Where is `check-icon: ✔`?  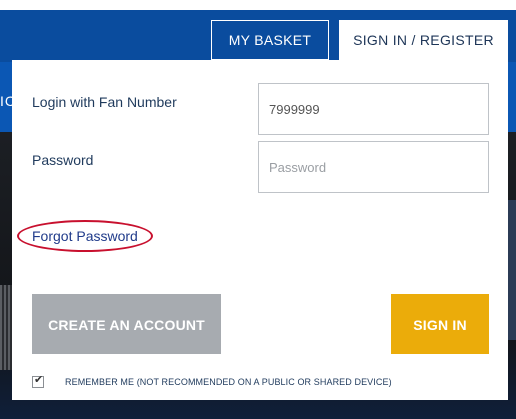
check-icon: ✔ is located at coordinates (39, 380).